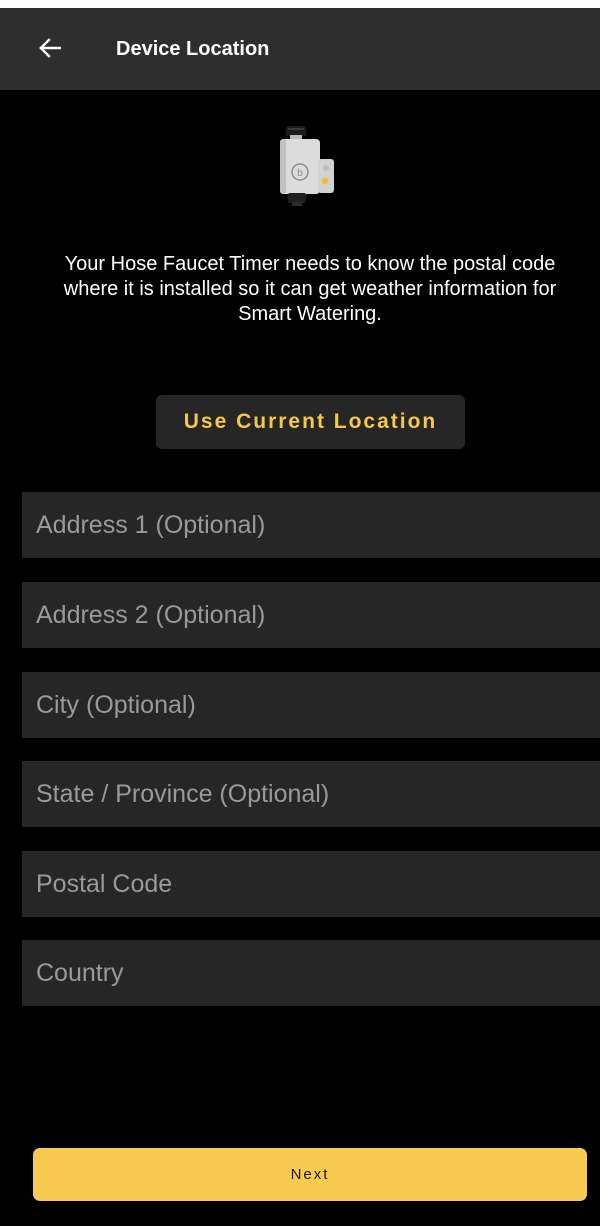  I want to click on city-field, so click(311, 705).